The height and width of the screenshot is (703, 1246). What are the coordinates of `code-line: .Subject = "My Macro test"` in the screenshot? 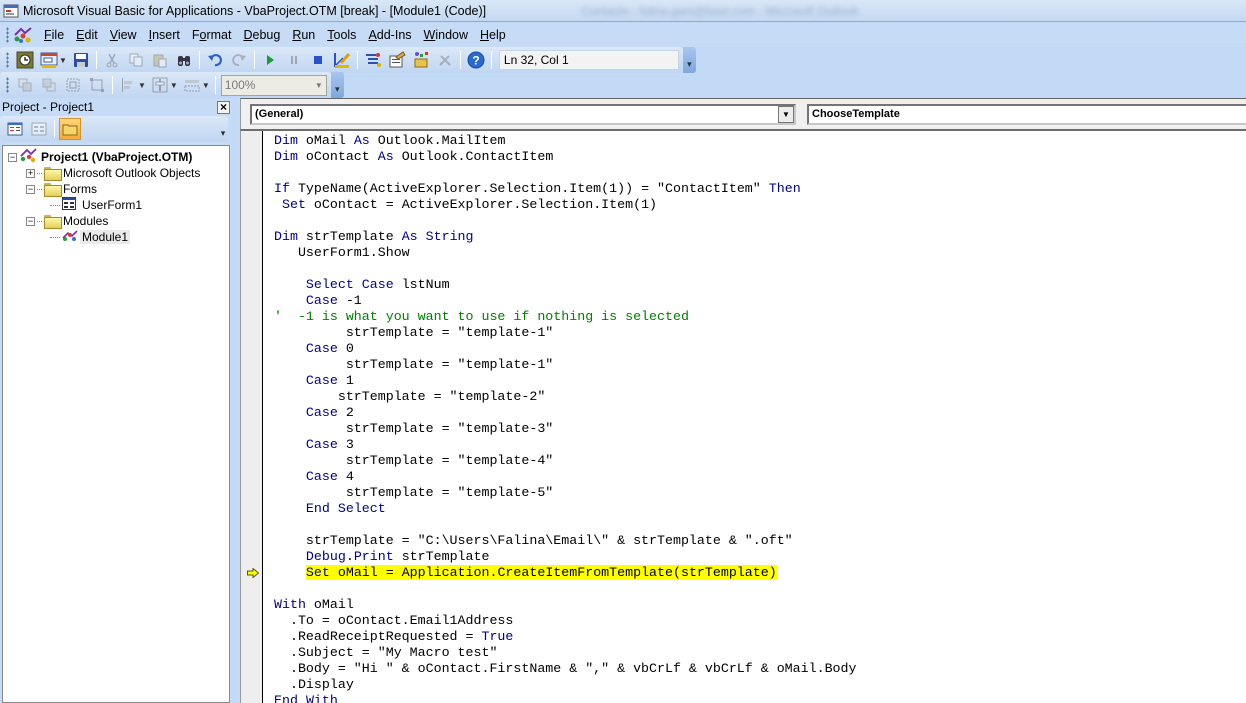 It's located at (565, 653).